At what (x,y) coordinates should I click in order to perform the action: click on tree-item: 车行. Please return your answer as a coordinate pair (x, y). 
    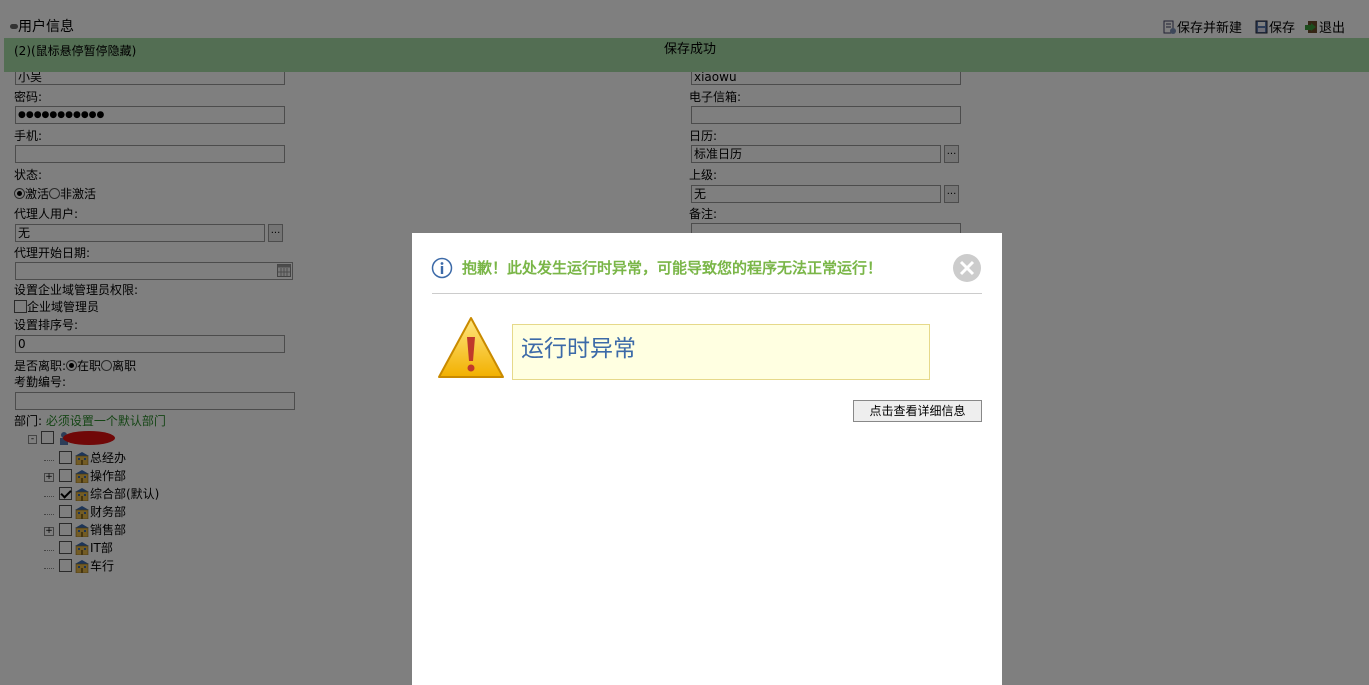
    Looking at the image, I should click on (79, 565).